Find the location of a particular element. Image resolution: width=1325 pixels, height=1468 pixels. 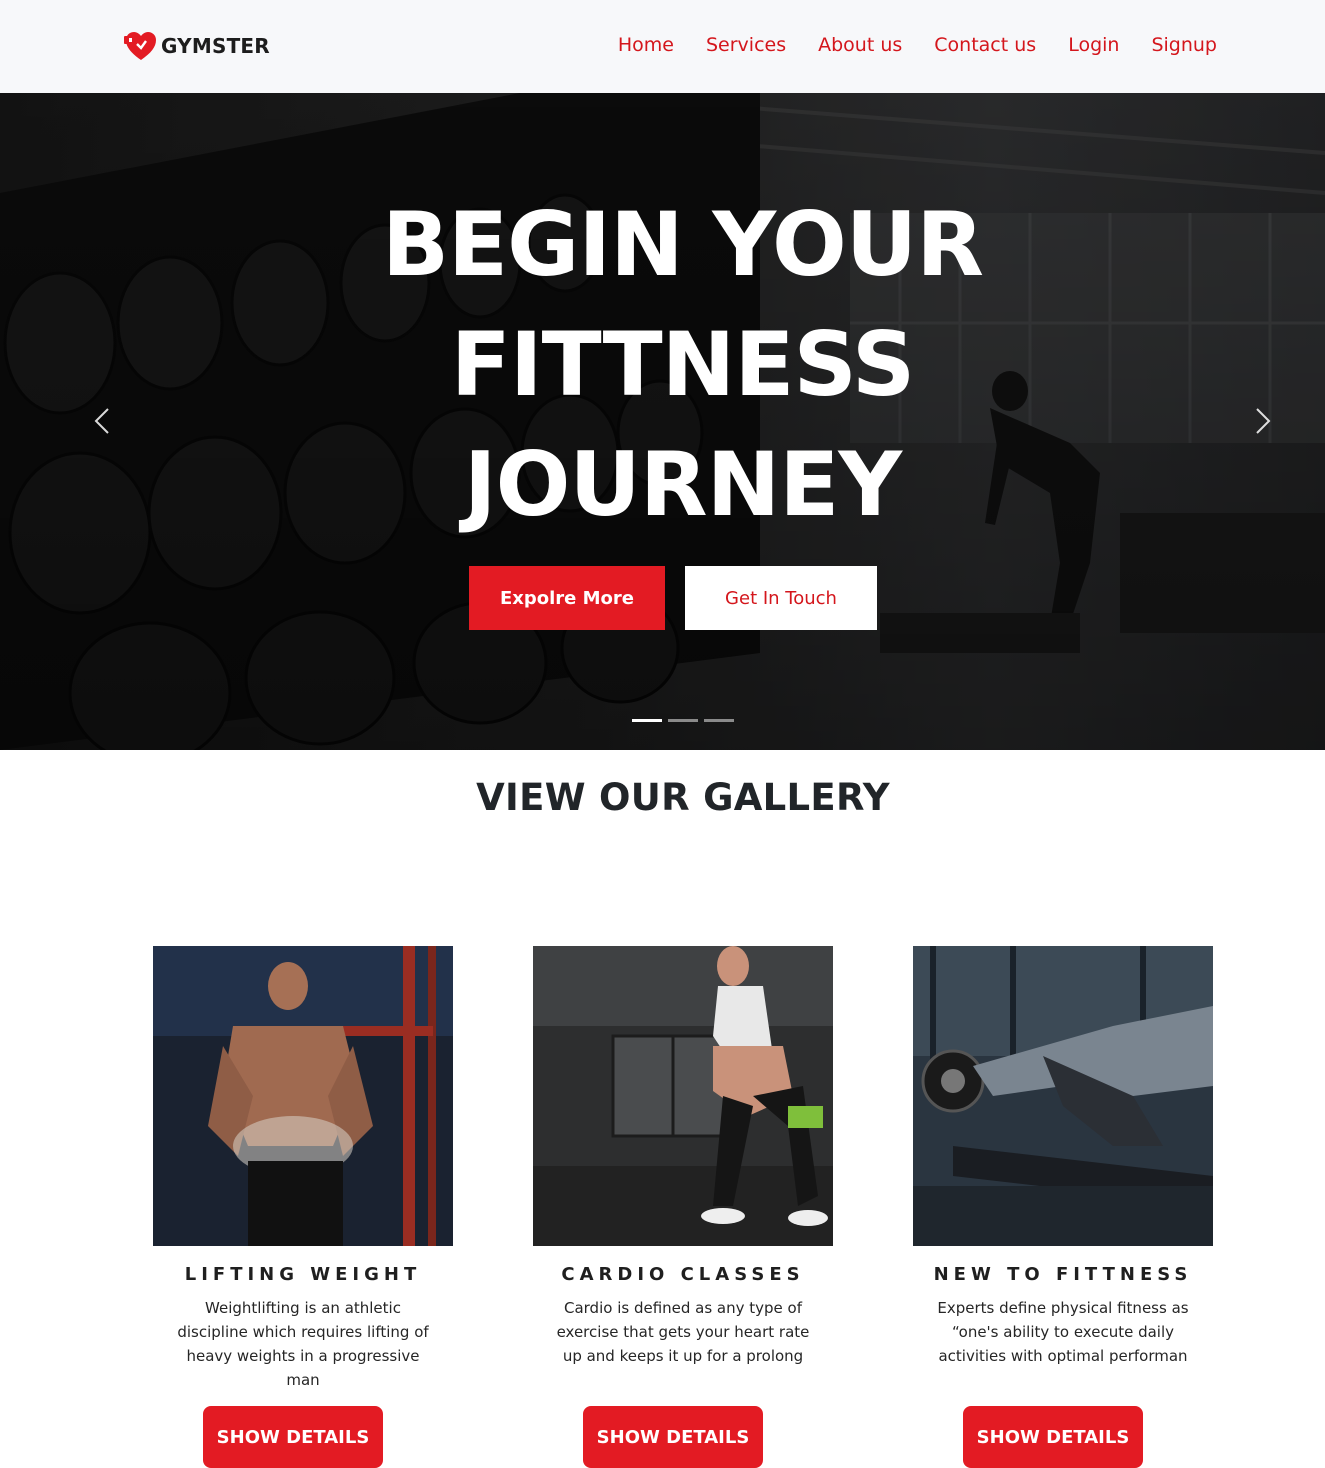

chevron-left-icon is located at coordinates (102, 421).